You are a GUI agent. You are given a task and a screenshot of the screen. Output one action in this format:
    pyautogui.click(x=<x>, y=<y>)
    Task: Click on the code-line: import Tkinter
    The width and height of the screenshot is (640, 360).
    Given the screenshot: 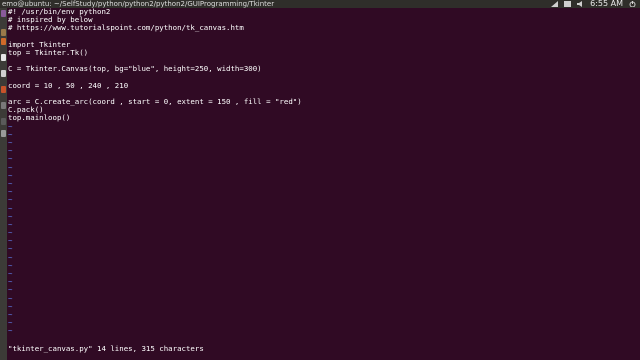 What is the action you would take?
    pyautogui.click(x=324, y=44)
    